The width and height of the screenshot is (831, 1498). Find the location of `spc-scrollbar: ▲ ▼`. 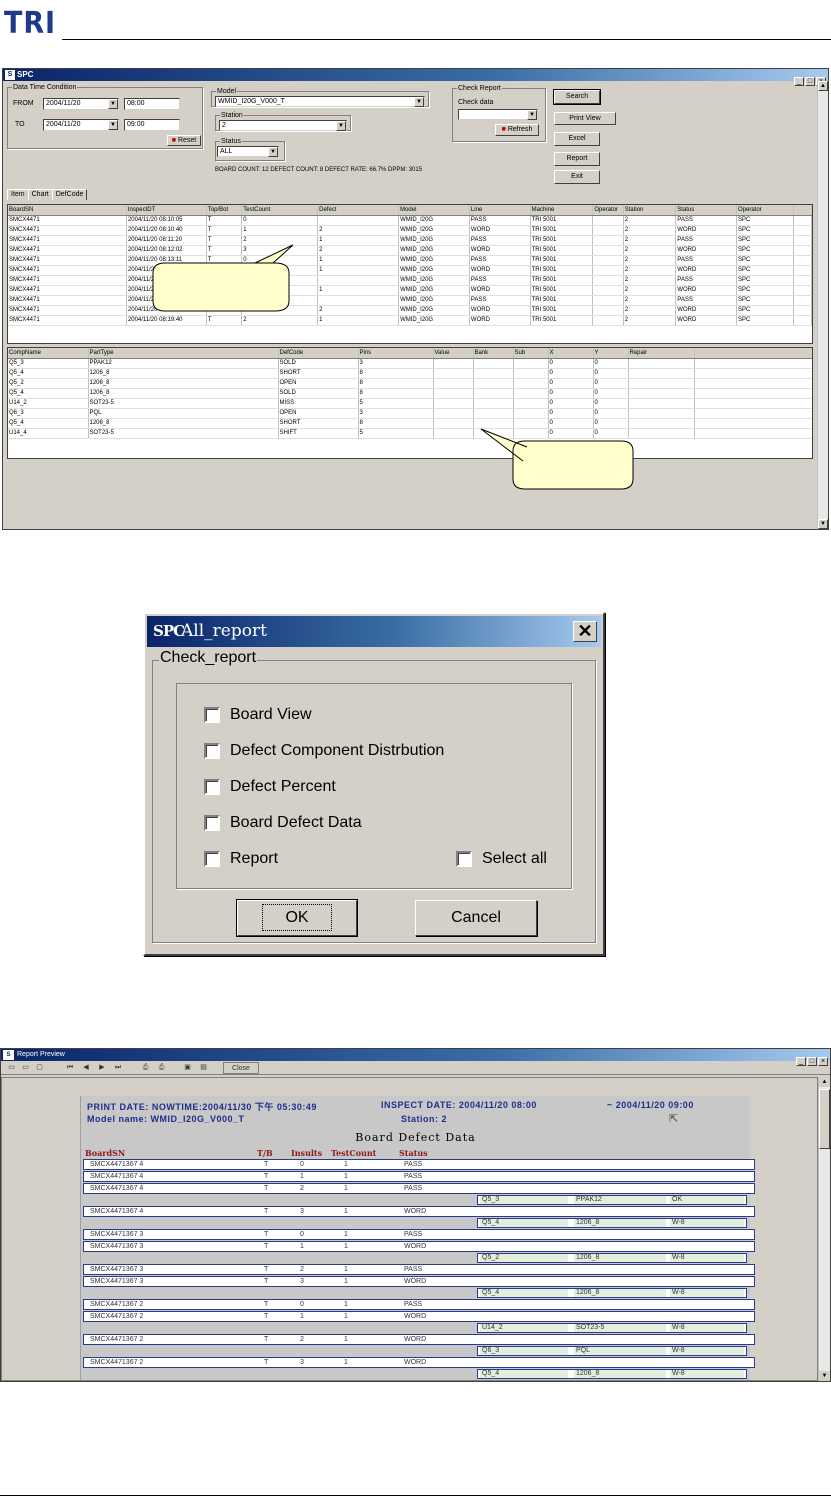

spc-scrollbar: ▲ ▼ is located at coordinates (822, 305).